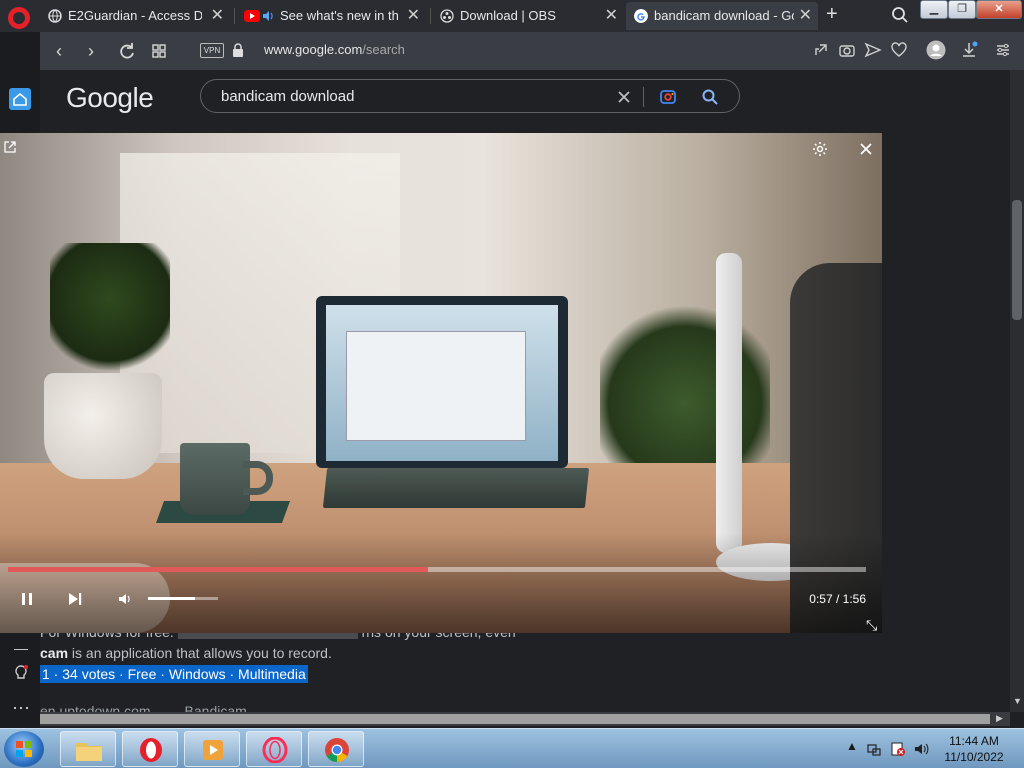 This screenshot has height=768, width=1024. Describe the element at coordinates (1003, 50) in the screenshot. I see `easy-setup-icon` at that location.